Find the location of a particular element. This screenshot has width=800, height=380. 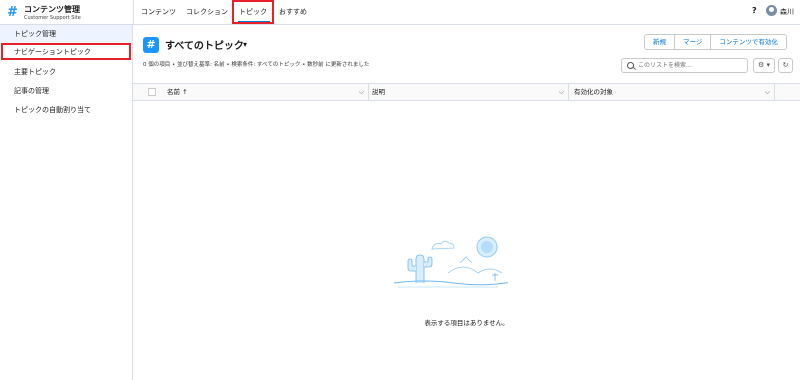

empty-state-message: 表示する項目はありません。 is located at coordinates (466, 323).